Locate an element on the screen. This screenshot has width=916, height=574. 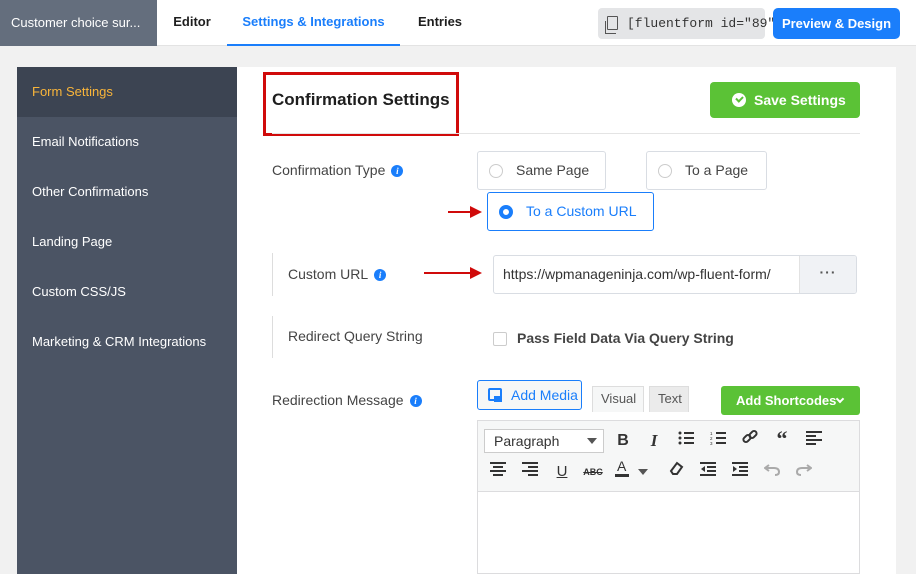
sidebar-item-other-confirmations: Other Confirmations is located at coordinates (127, 192).